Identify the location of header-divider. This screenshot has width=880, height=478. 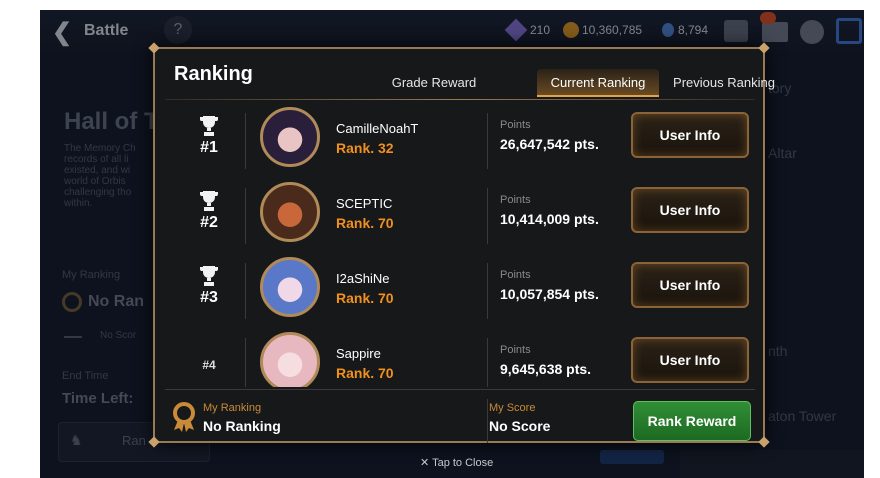
(460, 99).